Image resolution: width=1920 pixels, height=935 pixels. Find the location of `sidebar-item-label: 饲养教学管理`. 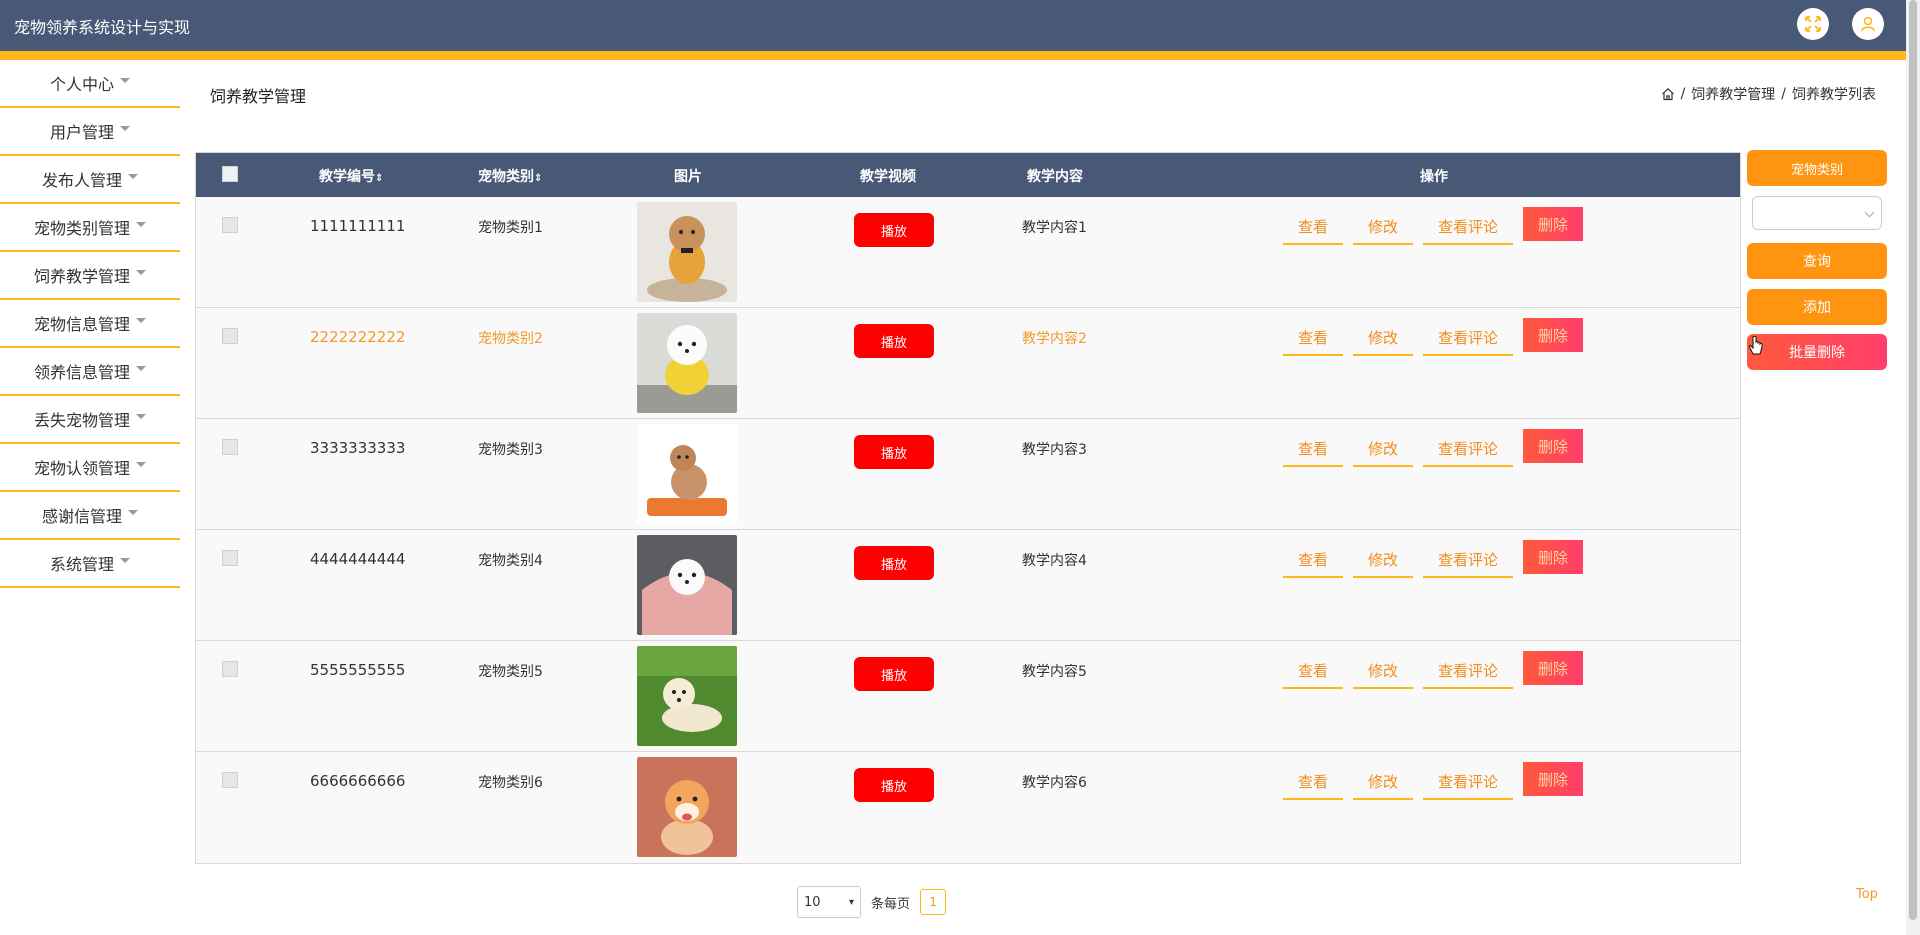

sidebar-item-label: 饲养教学管理 is located at coordinates (81, 276).